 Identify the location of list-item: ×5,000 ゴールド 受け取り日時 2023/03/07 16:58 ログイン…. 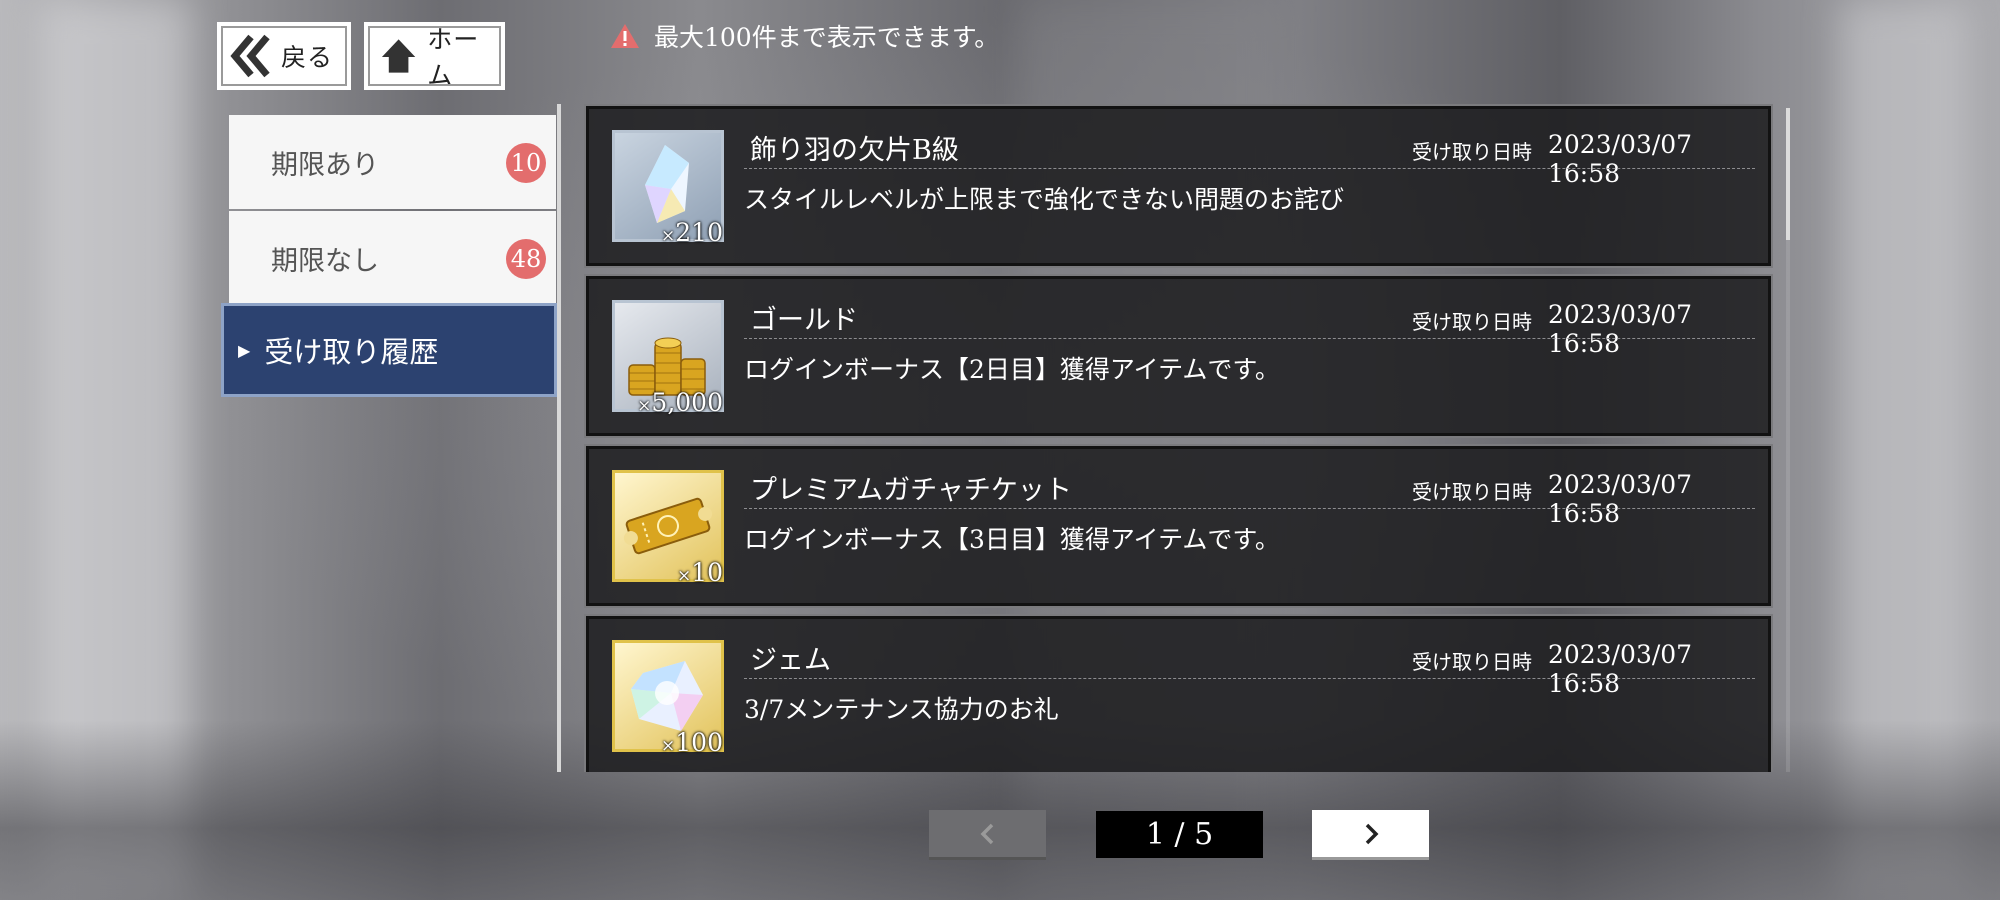
(1178, 356).